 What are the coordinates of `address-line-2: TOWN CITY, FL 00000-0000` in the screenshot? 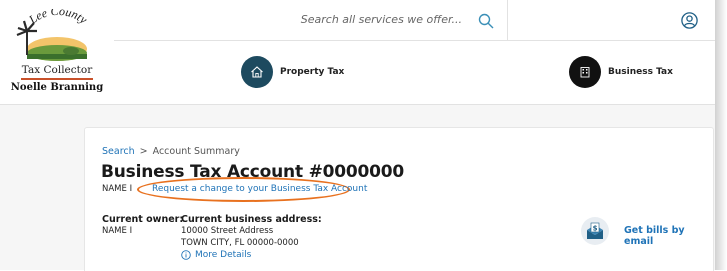 It's located at (240, 243).